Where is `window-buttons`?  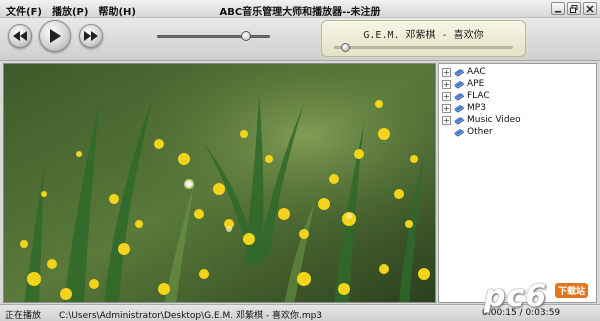
window-buttons is located at coordinates (574, 8).